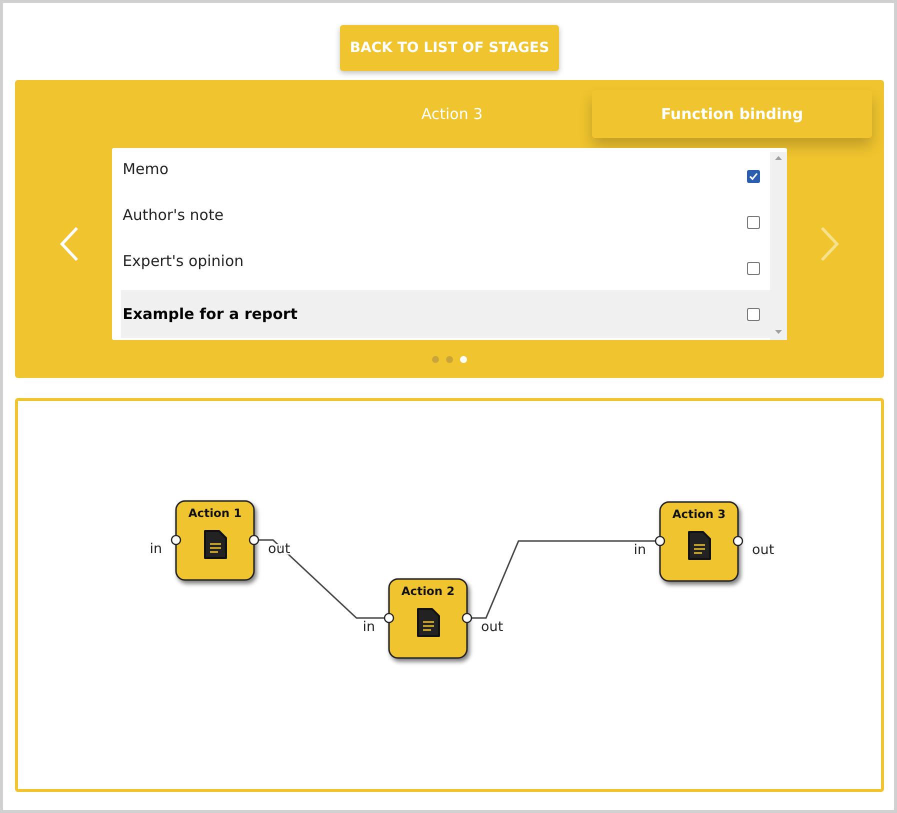 The height and width of the screenshot is (813, 897). What do you see at coordinates (445, 314) in the screenshot?
I see `list-item: Example for a report` at bounding box center [445, 314].